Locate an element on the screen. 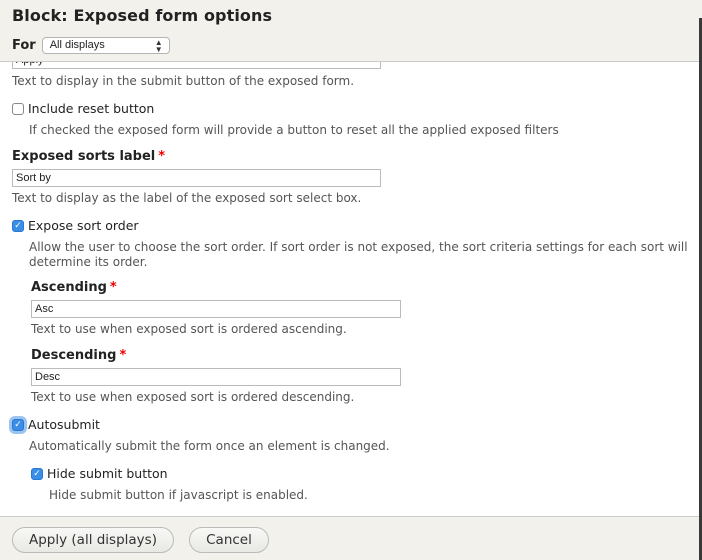  for-display-row: For All displays ▲ ▼ is located at coordinates (91, 45).